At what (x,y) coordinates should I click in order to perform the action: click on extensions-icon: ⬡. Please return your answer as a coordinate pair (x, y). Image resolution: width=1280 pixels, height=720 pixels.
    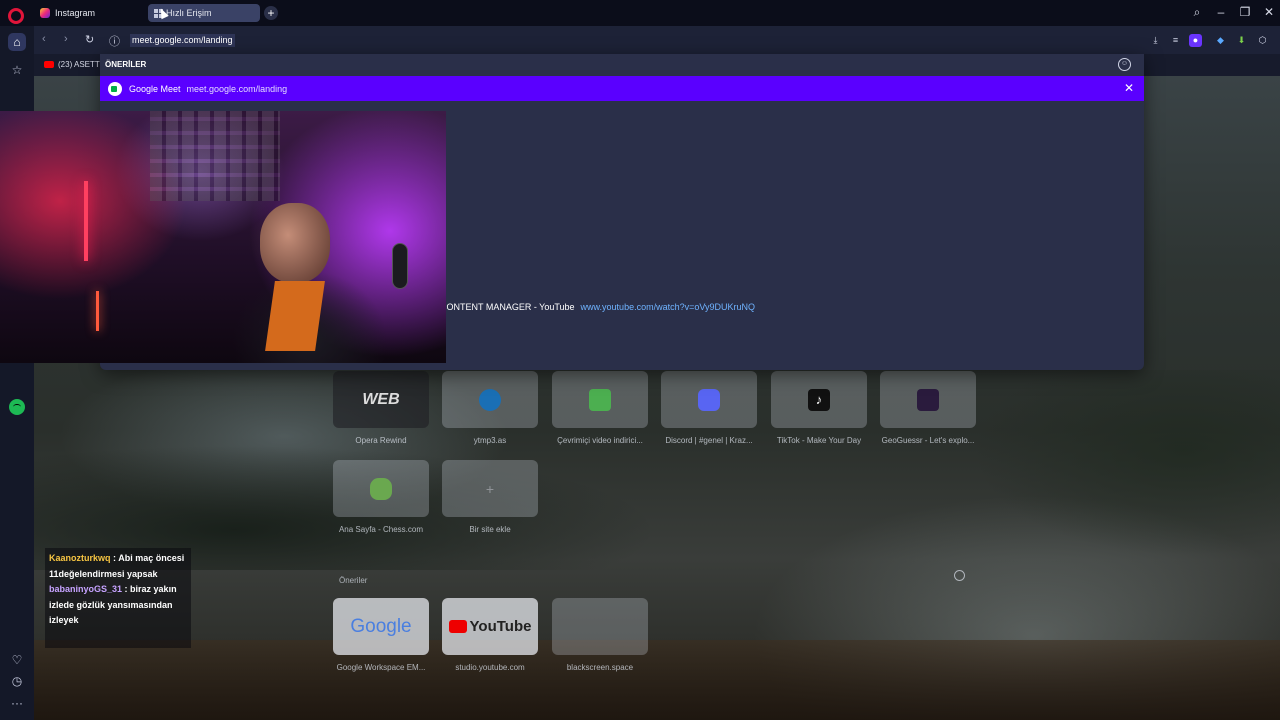
    Looking at the image, I should click on (1262, 40).